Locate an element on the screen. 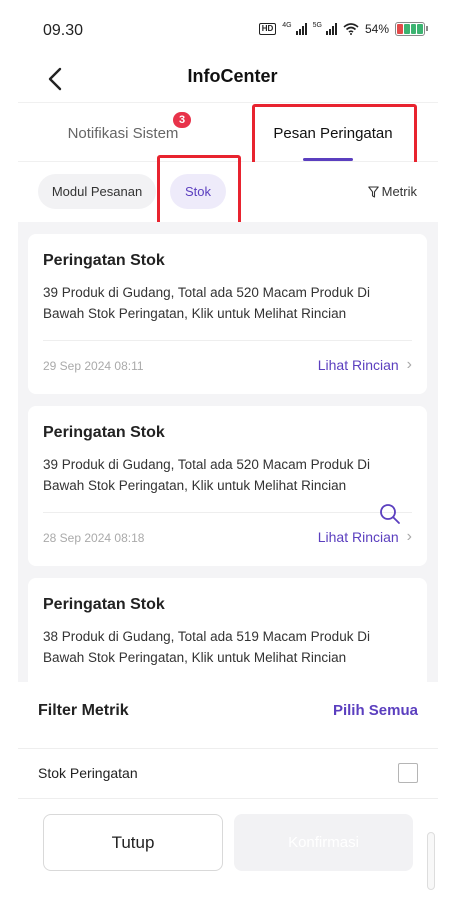 Image resolution: width=465 pixels, height=908 pixels. hd-icon: HD is located at coordinates (267, 29).